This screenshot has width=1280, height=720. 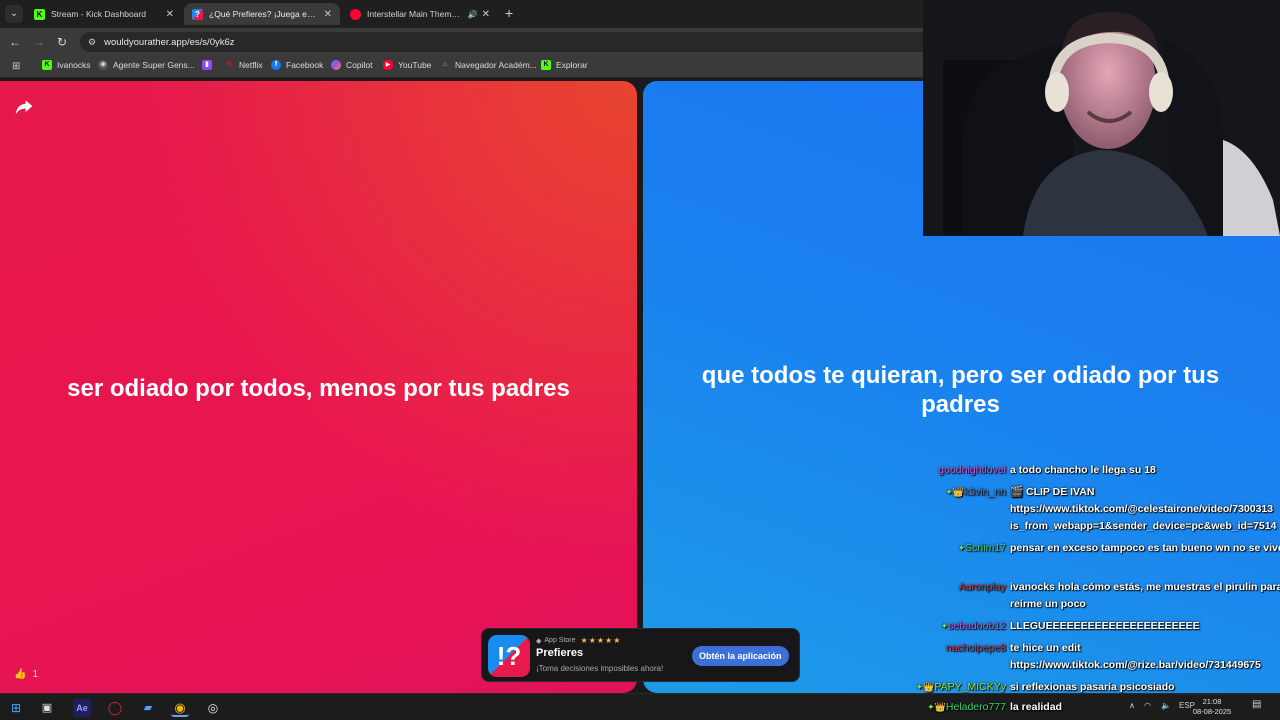 I want to click on bookmark-youtube: ▶ YouTube, so click(x=407, y=65).